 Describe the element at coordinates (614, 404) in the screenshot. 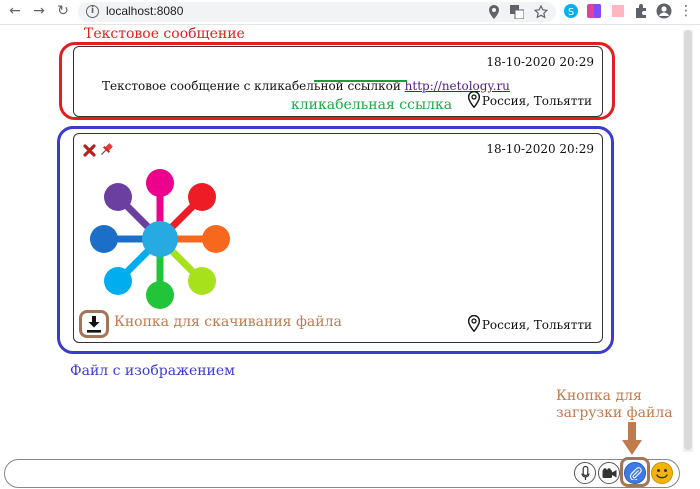

I see `annotation-upload-button: Кнопка для загрузки файла` at that location.